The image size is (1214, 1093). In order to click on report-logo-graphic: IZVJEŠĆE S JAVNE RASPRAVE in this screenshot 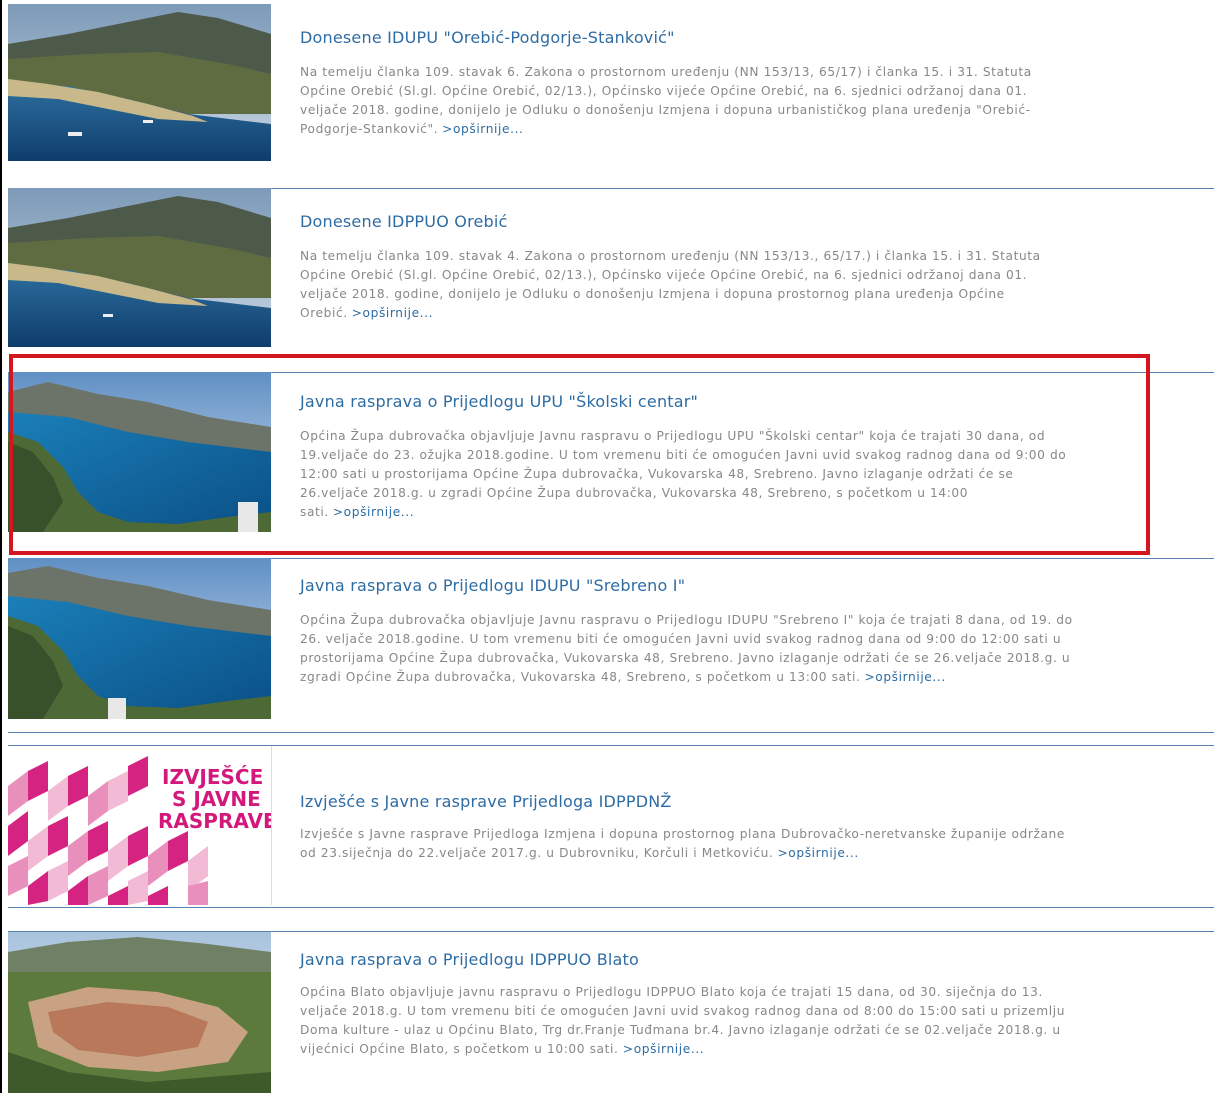, I will do `click(139, 825)`.